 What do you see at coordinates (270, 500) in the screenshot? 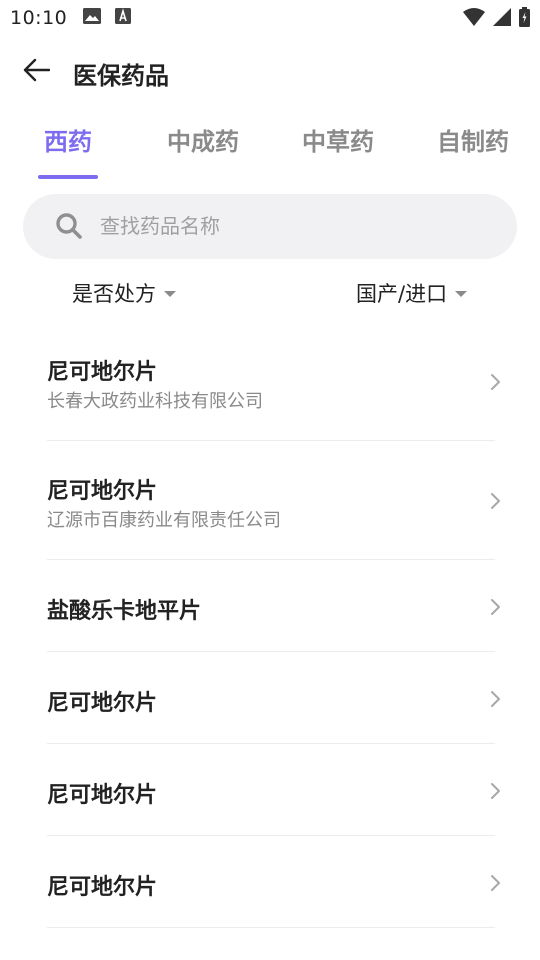
I see `list-item: 尼可地尔片 辽源市百康药业有限责任公司` at bounding box center [270, 500].